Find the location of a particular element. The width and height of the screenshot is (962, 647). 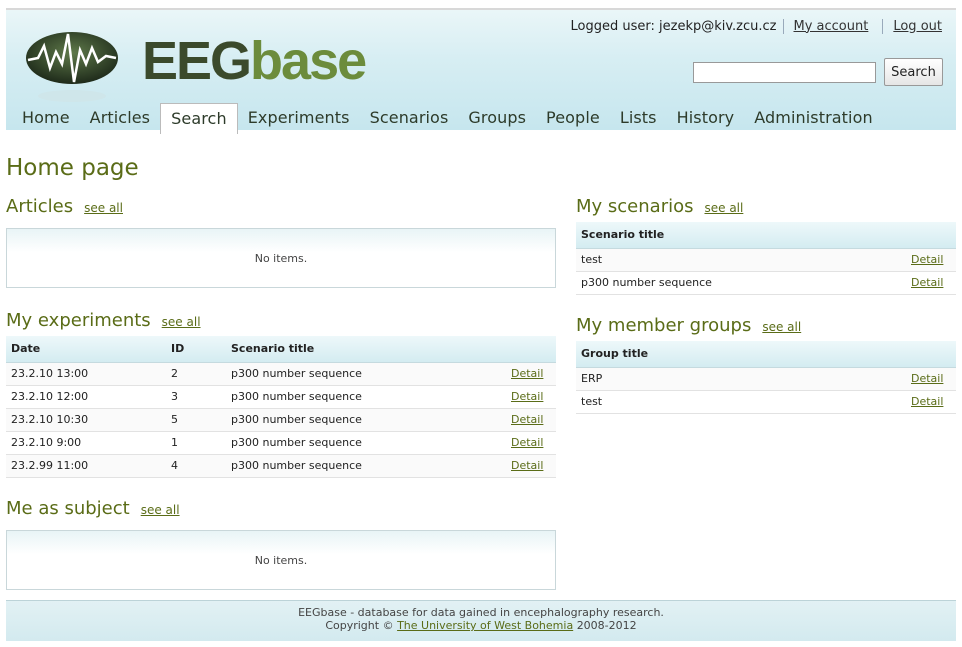

nav-item-search: Search is located at coordinates (199, 118).